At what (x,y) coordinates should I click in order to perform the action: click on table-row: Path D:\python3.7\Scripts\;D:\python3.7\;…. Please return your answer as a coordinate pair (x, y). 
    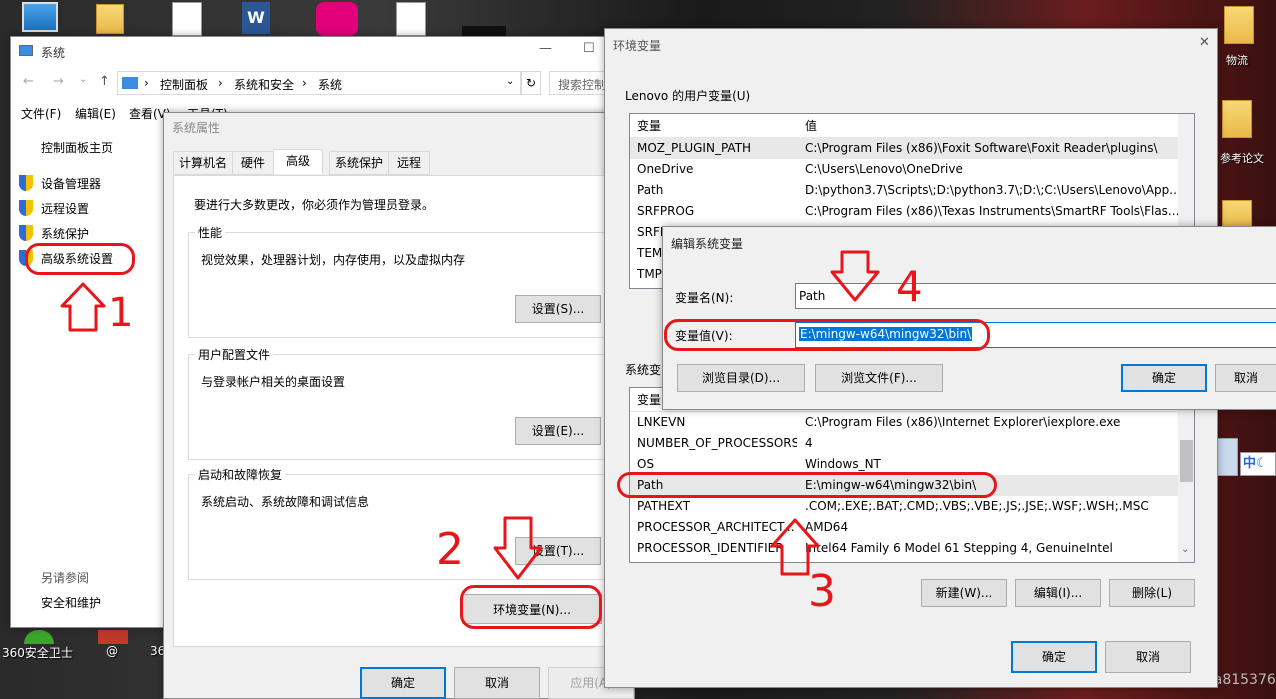
    Looking at the image, I should click on (912, 190).